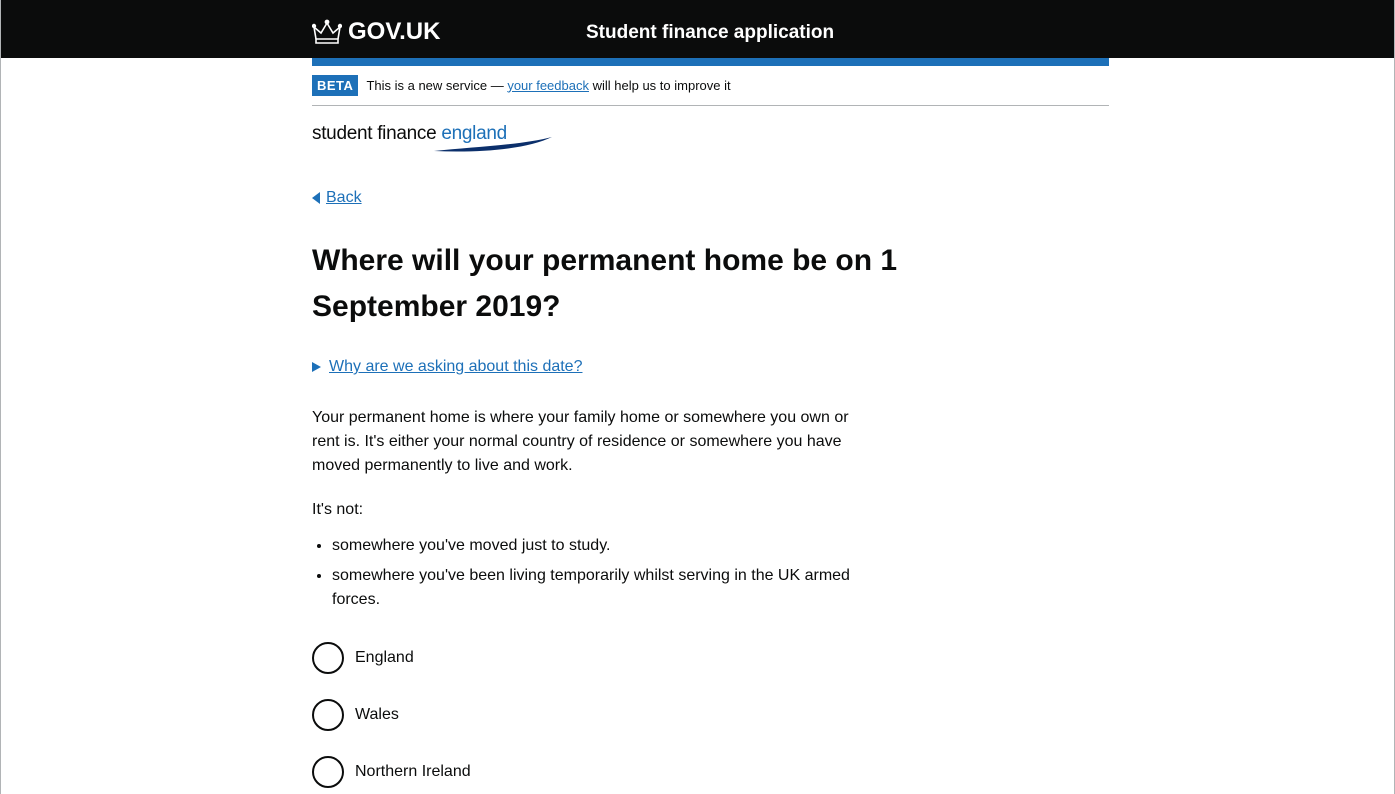  I want to click on radio-england: England, so click(391, 658).